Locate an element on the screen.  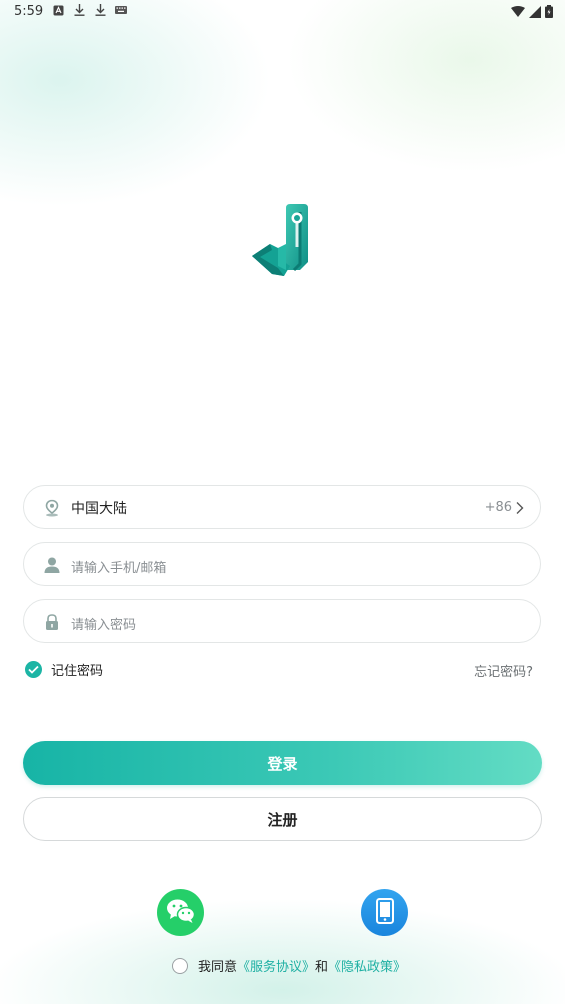
checkmark-icon is located at coordinates (33, 669).